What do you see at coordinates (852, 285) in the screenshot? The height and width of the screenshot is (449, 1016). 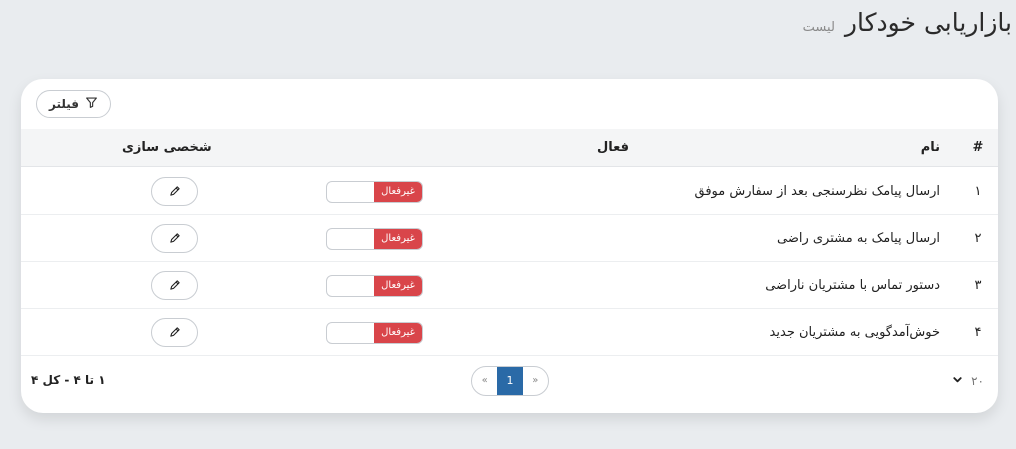 I see `row-name: دستور تماس با مشتریان ناراضی` at bounding box center [852, 285].